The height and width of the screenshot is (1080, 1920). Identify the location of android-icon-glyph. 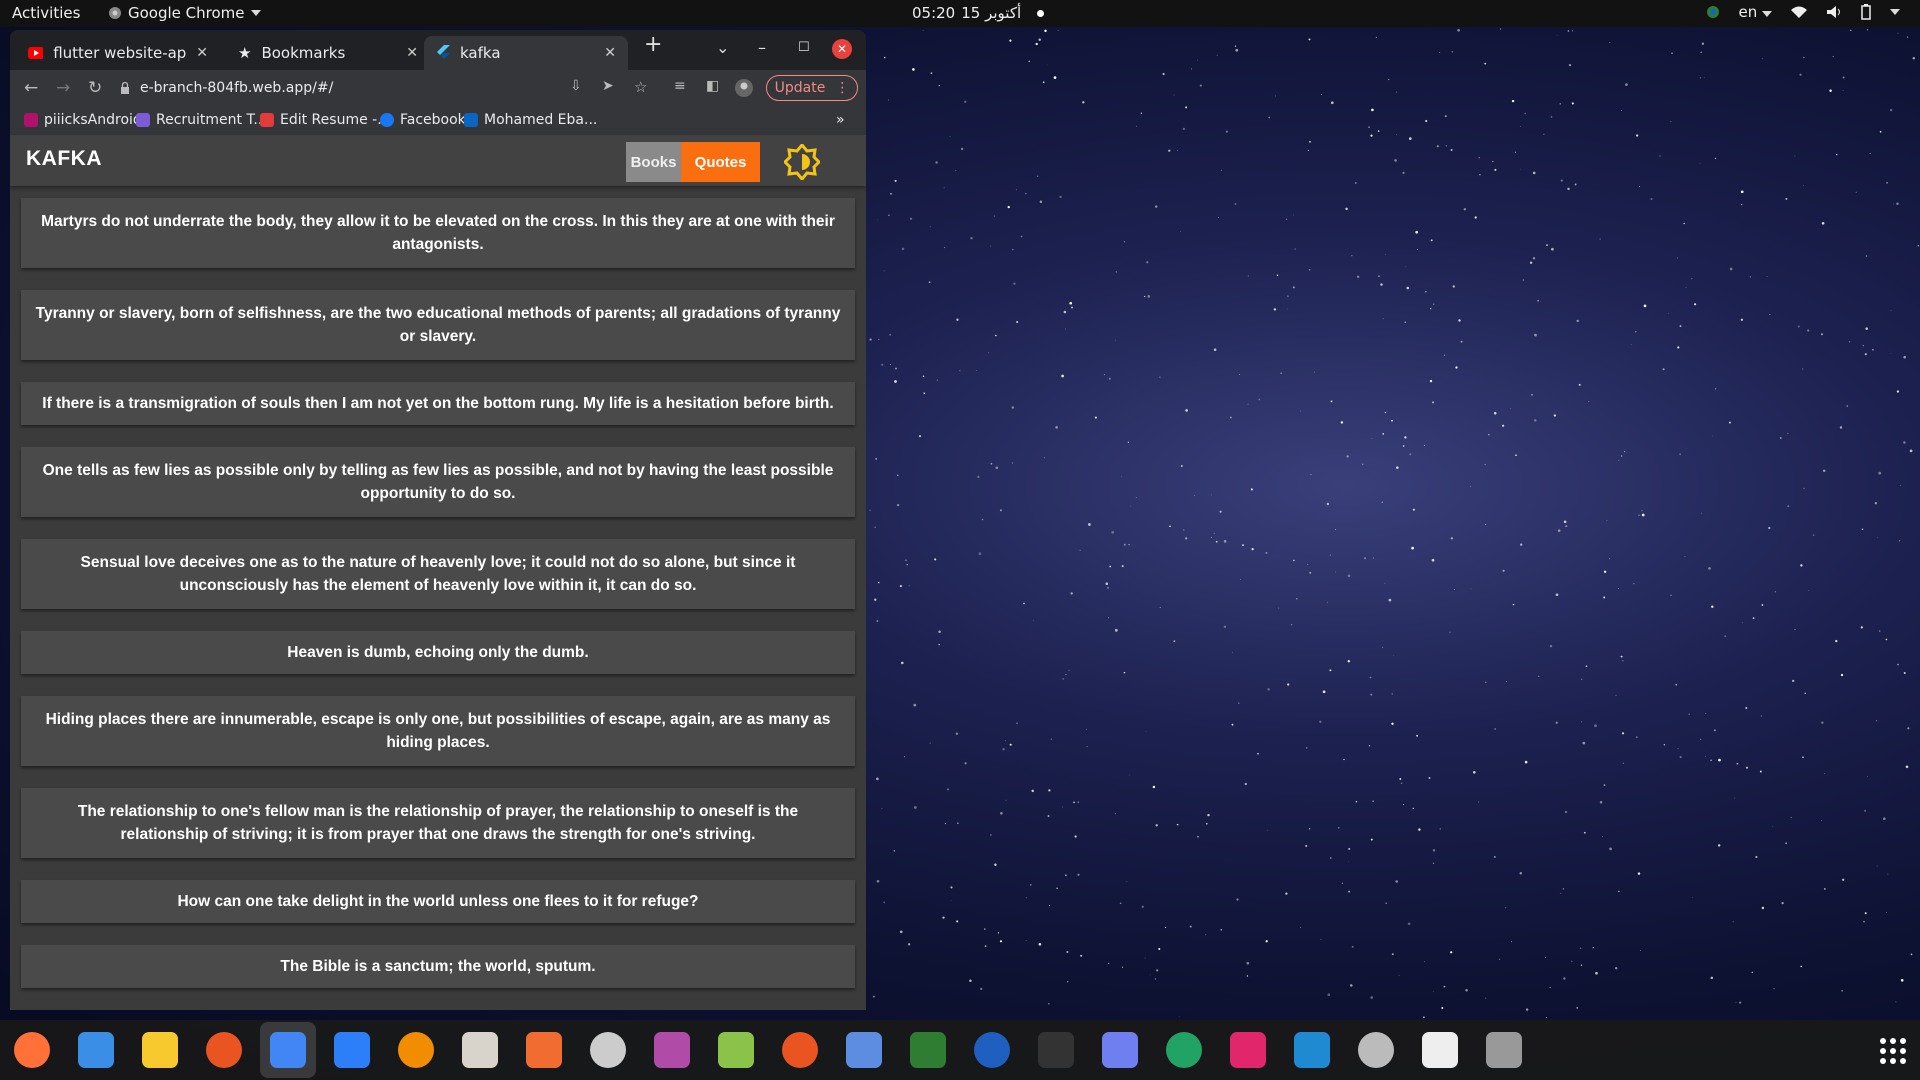
(736, 1050).